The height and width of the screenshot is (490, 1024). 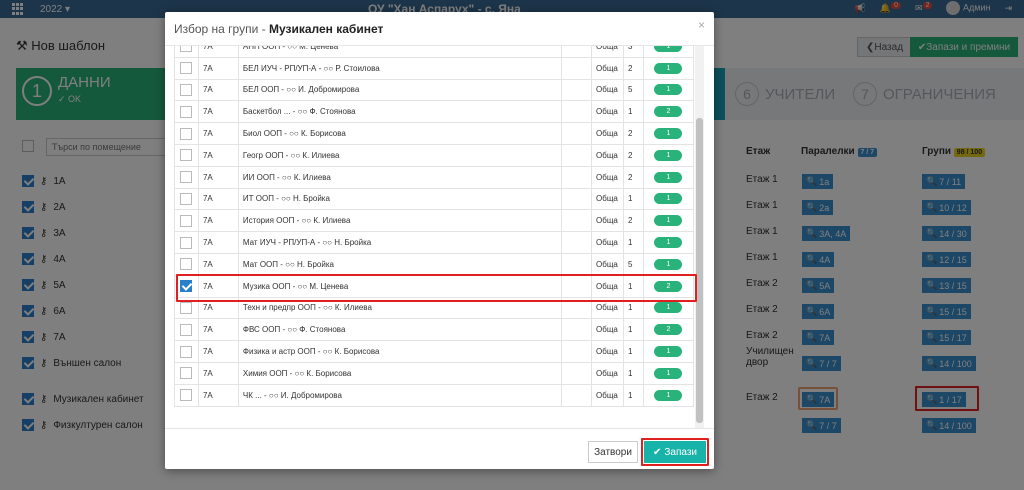 I want to click on group-row: 7А ИИ ООП - ○○ К. Илиева Обща 2 1, so click(x=434, y=177).